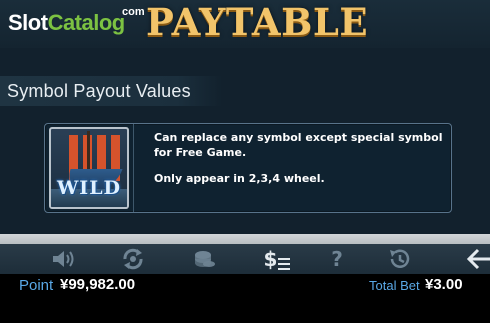  What do you see at coordinates (133, 12) in the screenshot?
I see `watermark-suffix: com` at bounding box center [133, 12].